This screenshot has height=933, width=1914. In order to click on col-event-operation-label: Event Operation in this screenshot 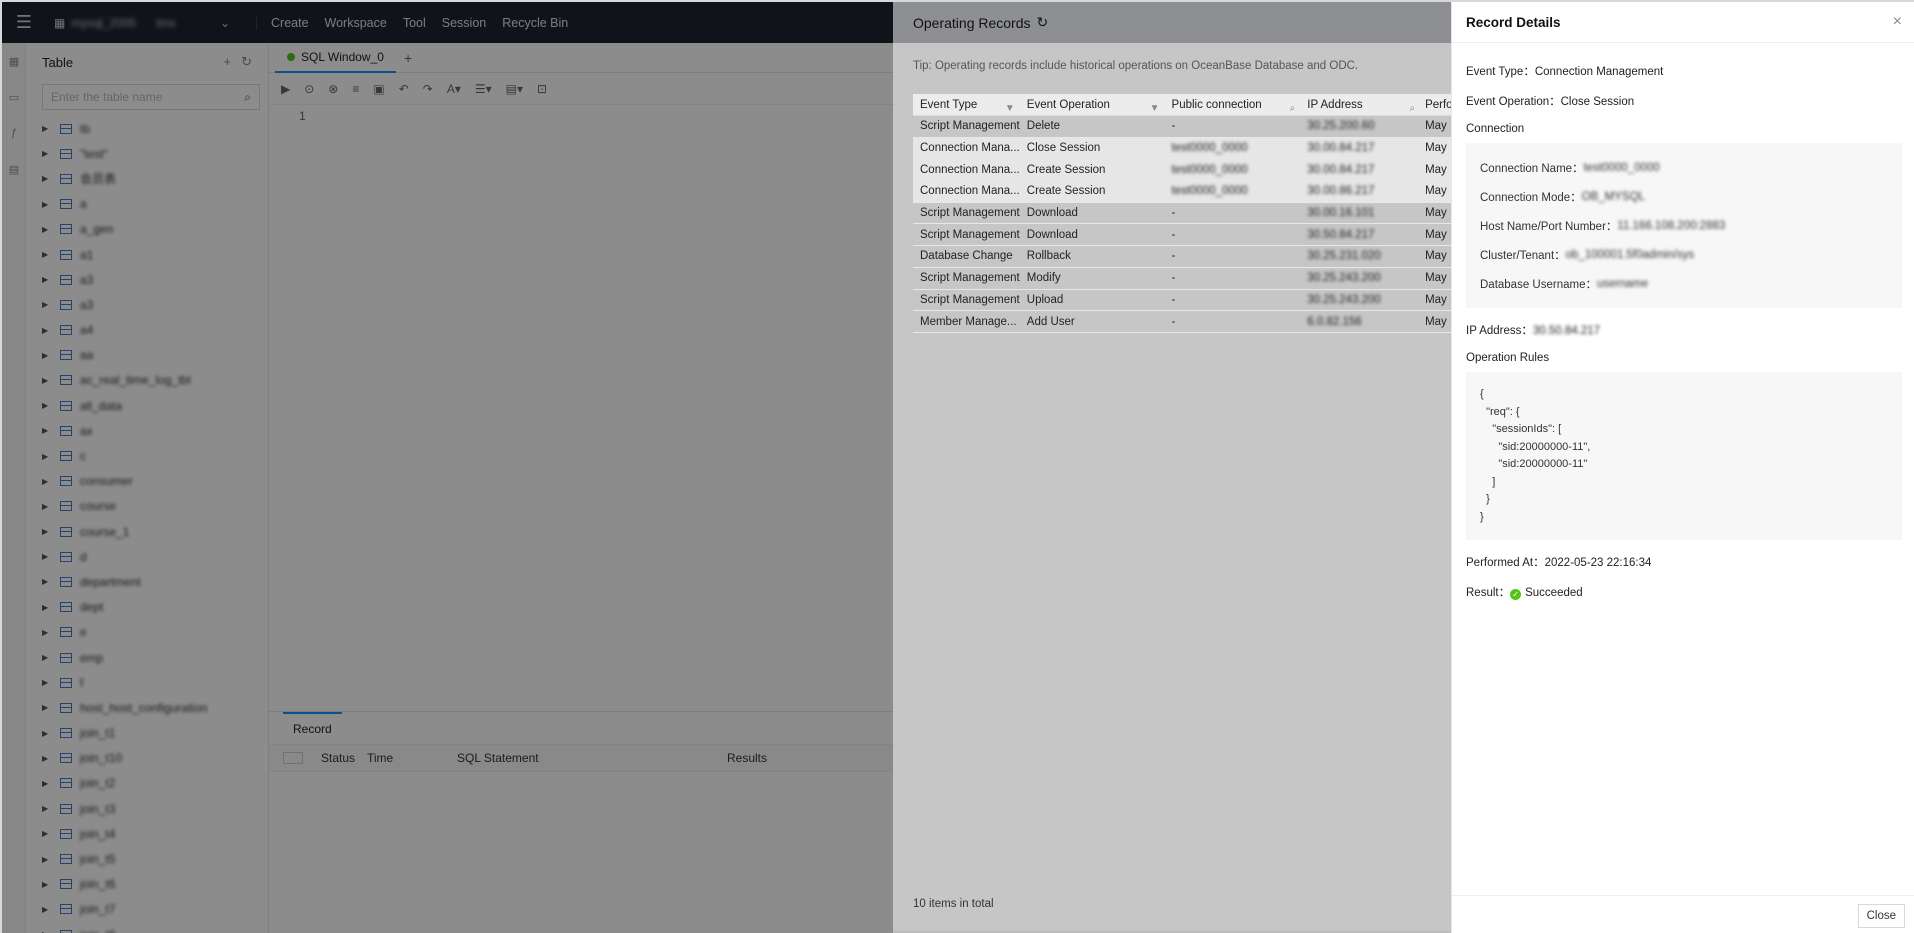, I will do `click(1068, 104)`.